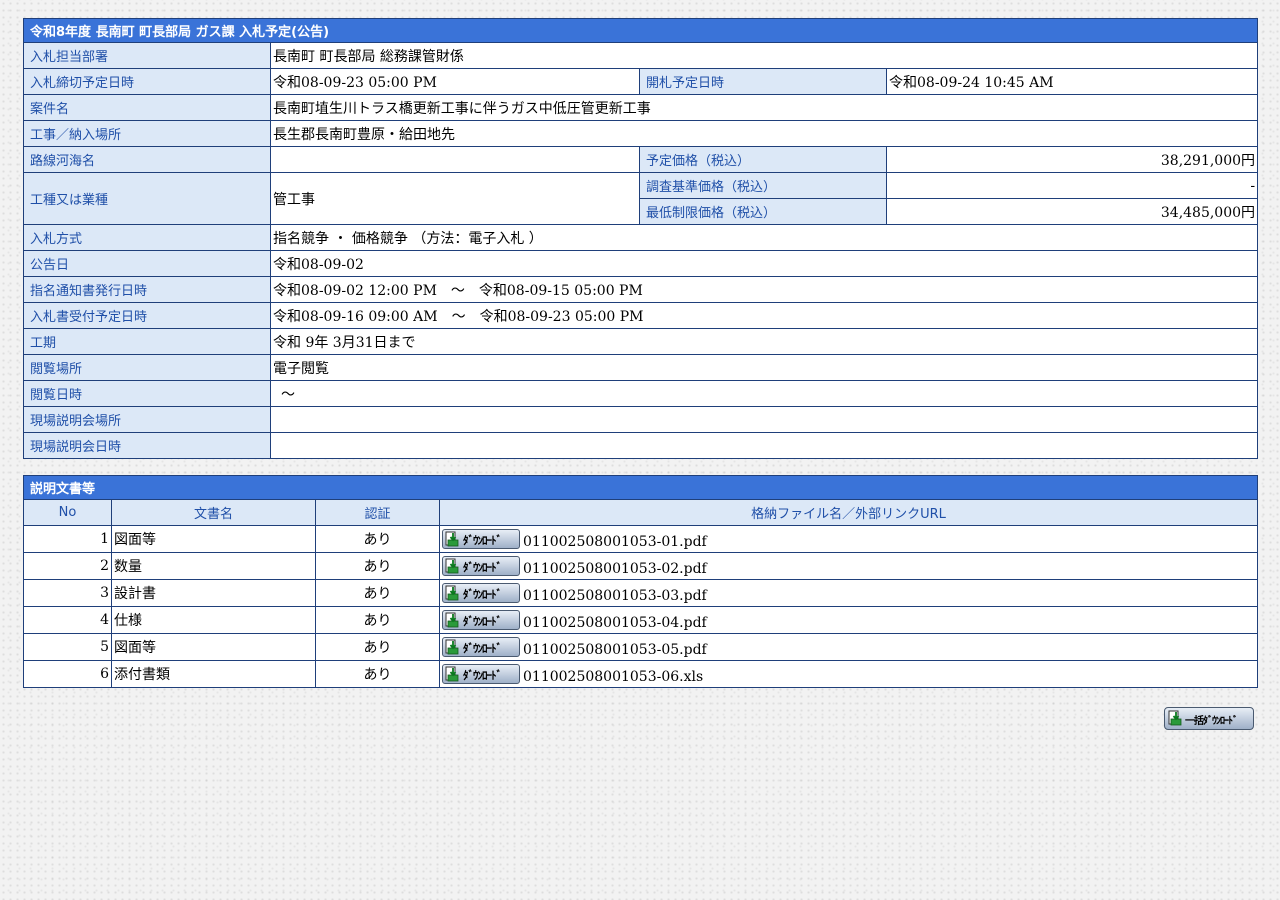 This screenshot has height=900, width=1280. Describe the element at coordinates (615, 569) in the screenshot. I see `doc-file-name: 011002508001053-02.pdf` at that location.